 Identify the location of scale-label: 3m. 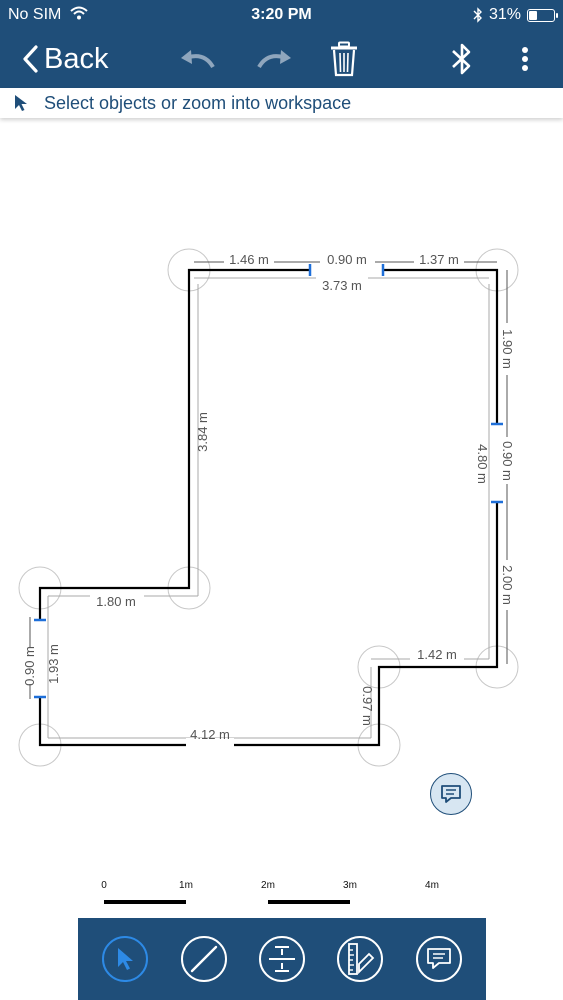
(350, 885).